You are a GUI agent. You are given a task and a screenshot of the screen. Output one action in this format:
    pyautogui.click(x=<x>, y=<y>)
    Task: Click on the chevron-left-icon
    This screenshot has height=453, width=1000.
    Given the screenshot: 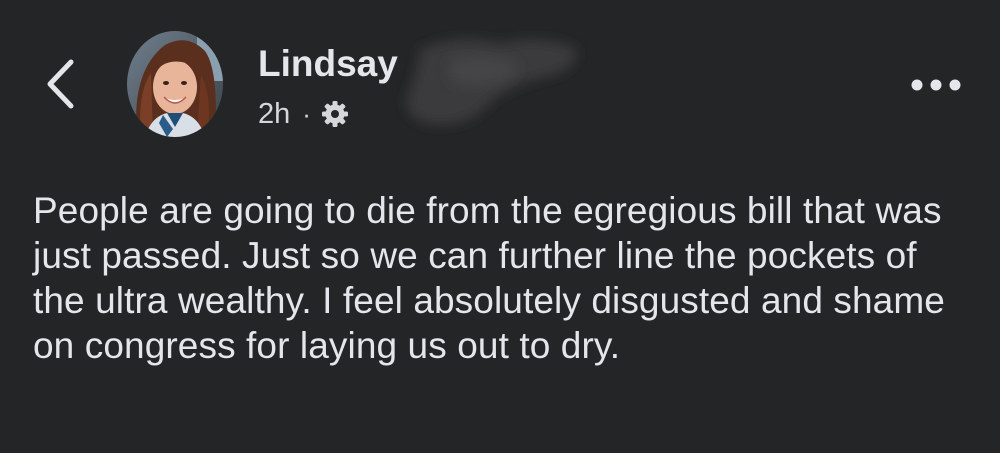 What is the action you would take?
    pyautogui.click(x=63, y=84)
    